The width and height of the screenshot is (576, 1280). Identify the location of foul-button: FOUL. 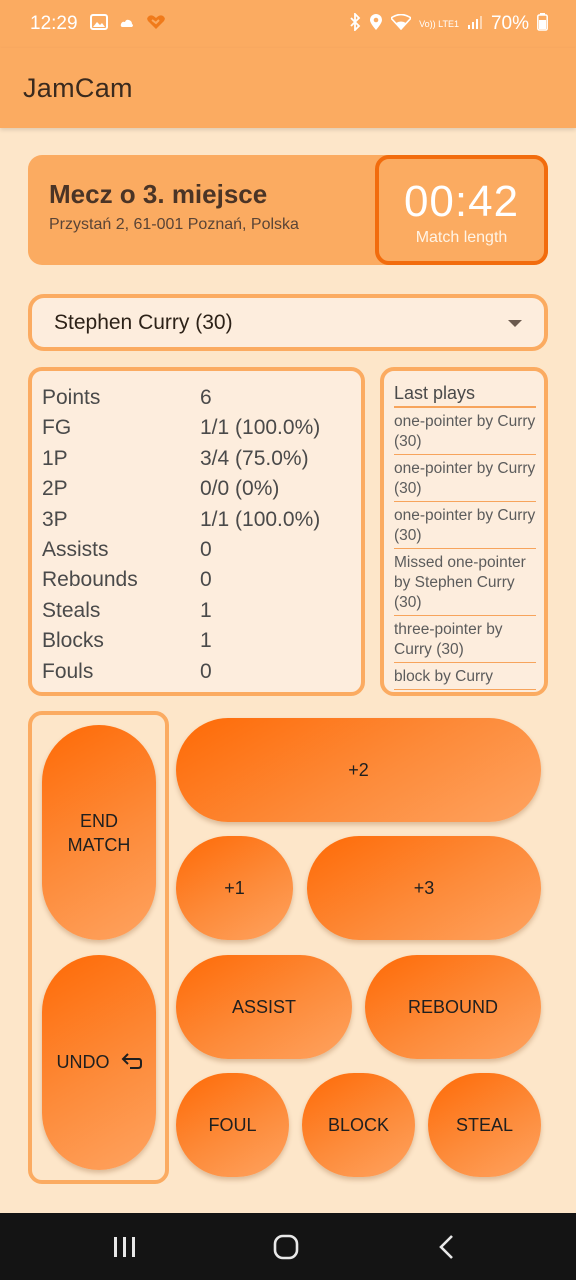
(232, 1125).